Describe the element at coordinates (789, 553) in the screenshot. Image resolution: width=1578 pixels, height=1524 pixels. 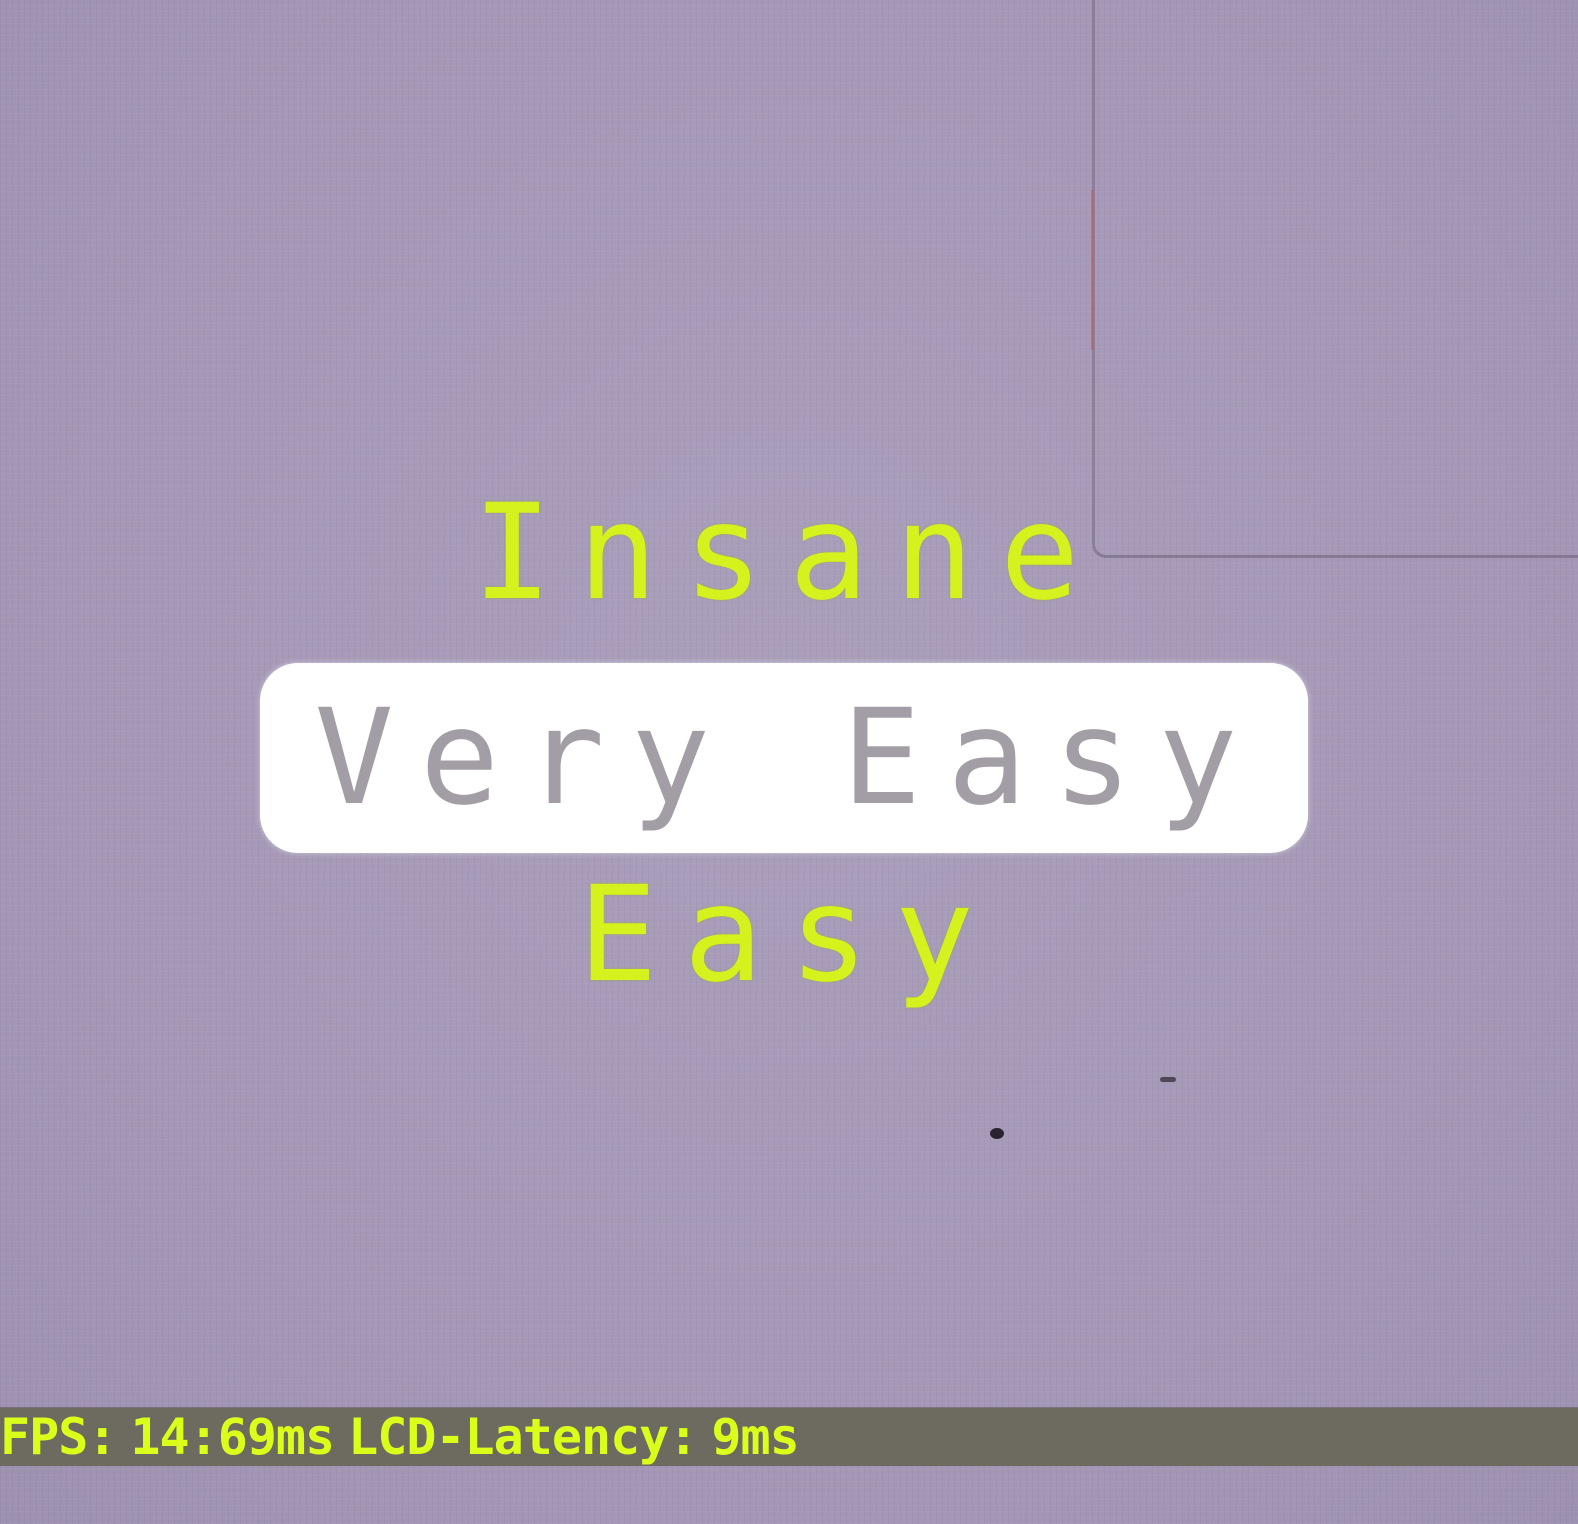
I see `difficulty-option-insane: Insane` at that location.